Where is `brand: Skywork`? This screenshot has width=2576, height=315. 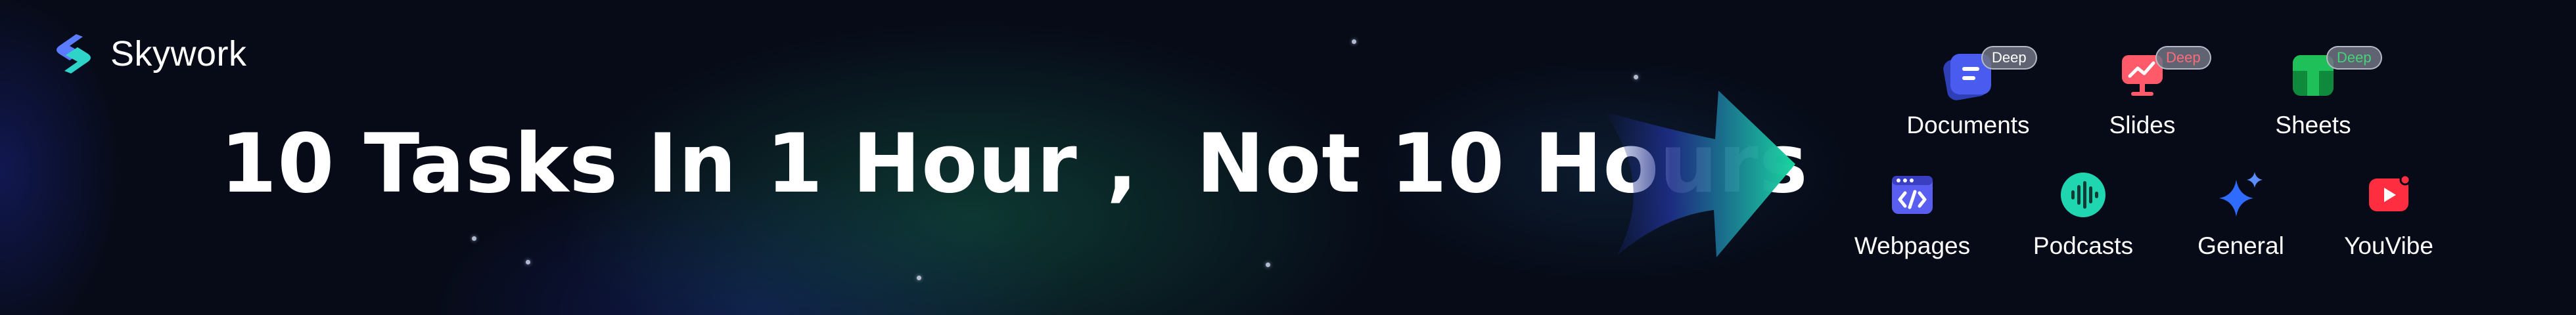 brand: Skywork is located at coordinates (148, 54).